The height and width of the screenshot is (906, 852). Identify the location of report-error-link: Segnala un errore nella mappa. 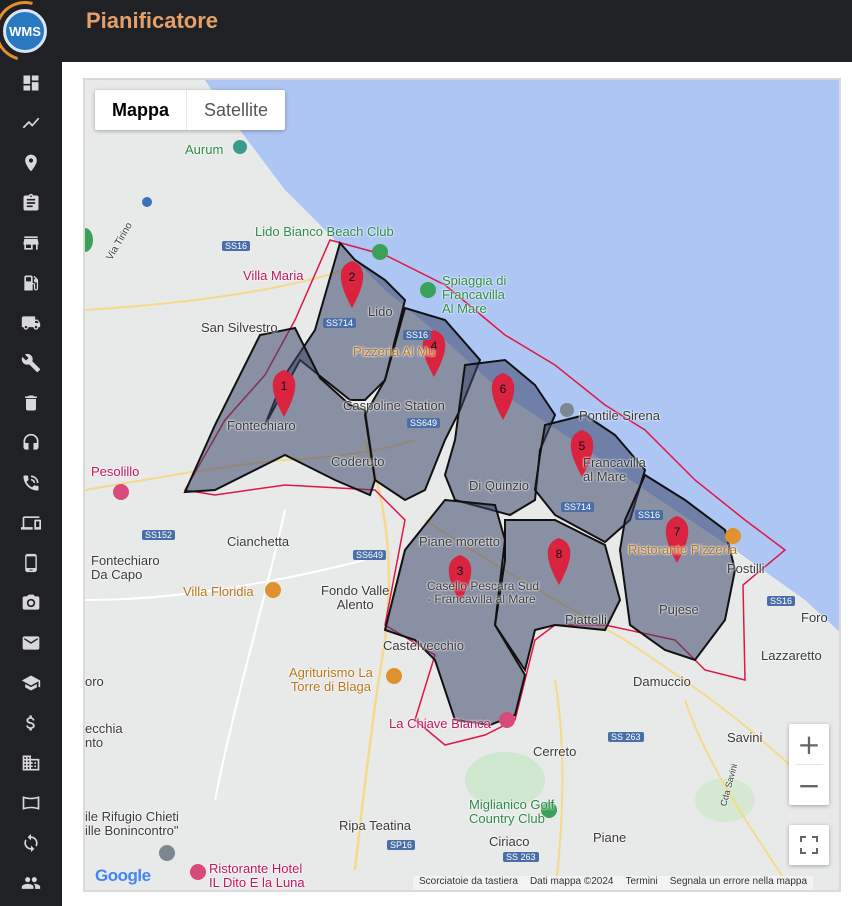
(738, 883).